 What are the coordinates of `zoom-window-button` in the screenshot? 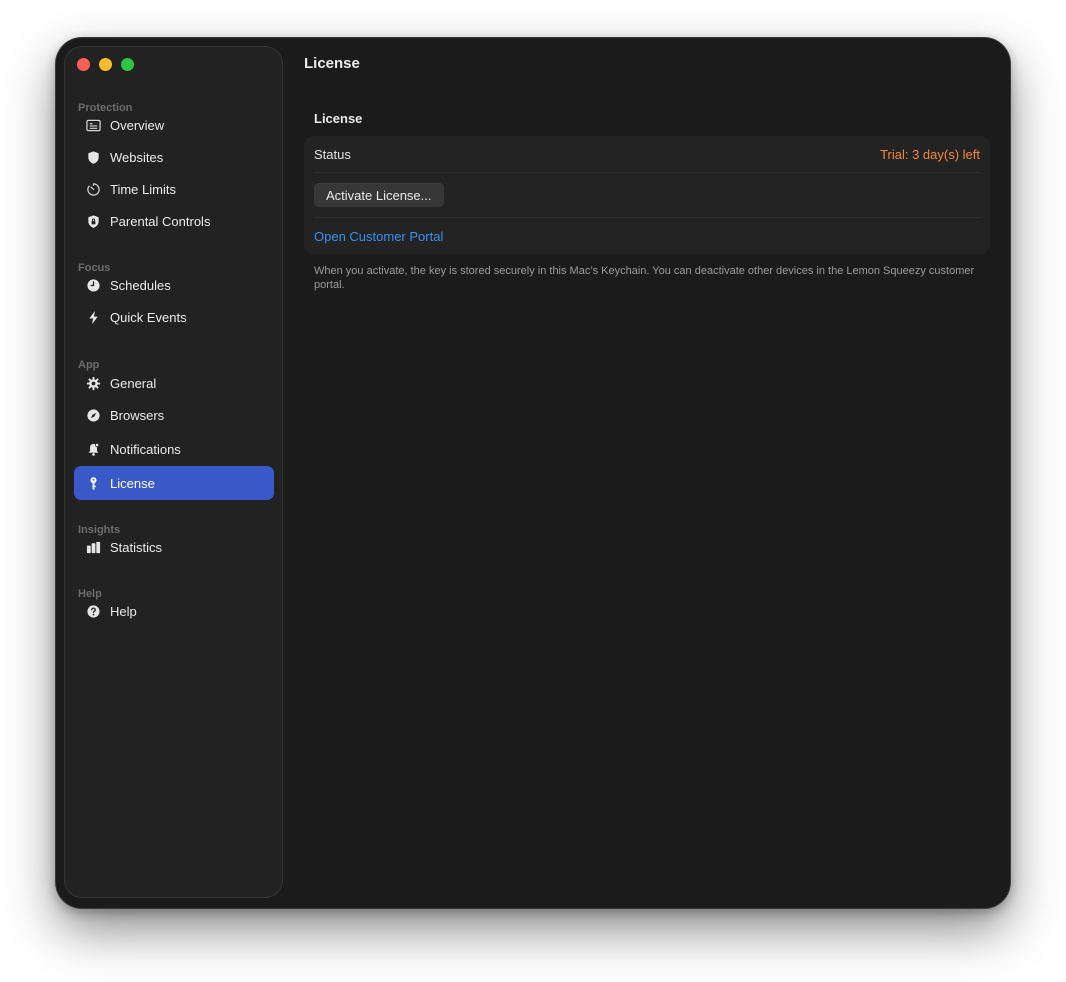 It's located at (127, 64).